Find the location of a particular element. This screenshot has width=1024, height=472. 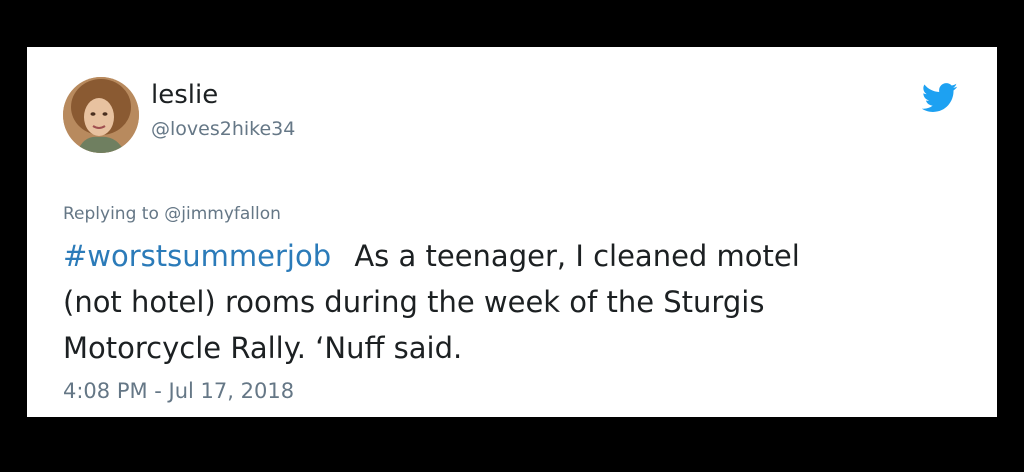

reply-mention-link: @jimmyfallon is located at coordinates (222, 214).